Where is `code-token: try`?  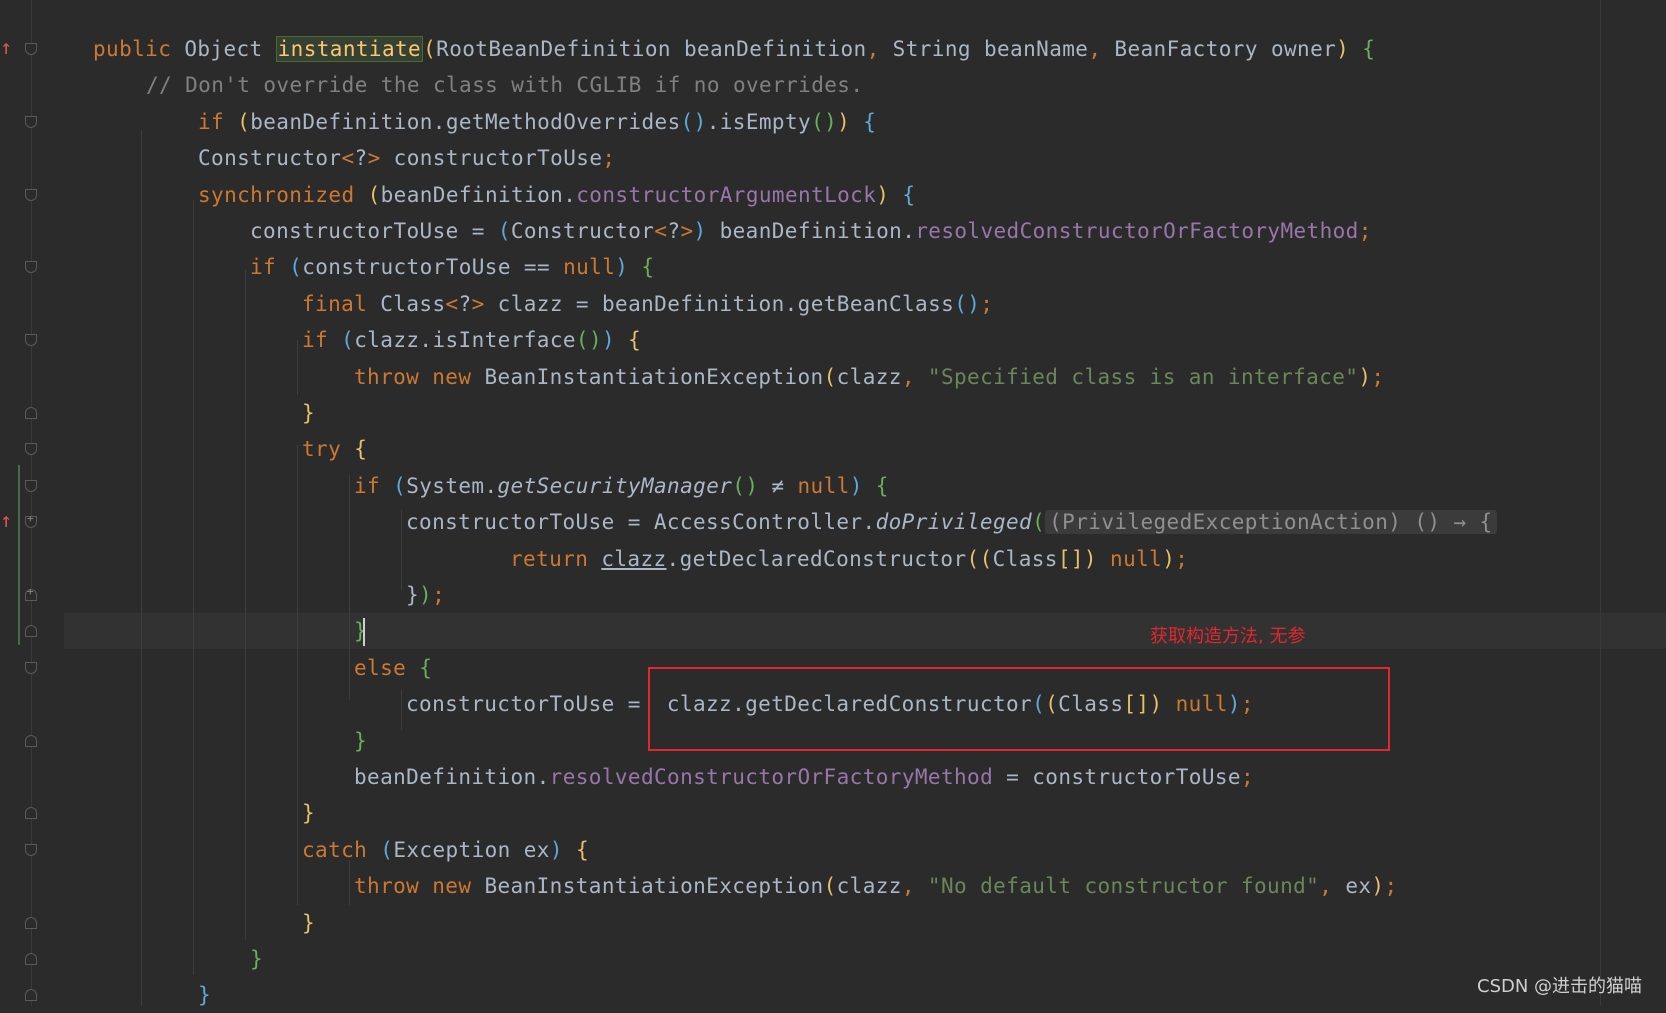 code-token: try is located at coordinates (328, 449).